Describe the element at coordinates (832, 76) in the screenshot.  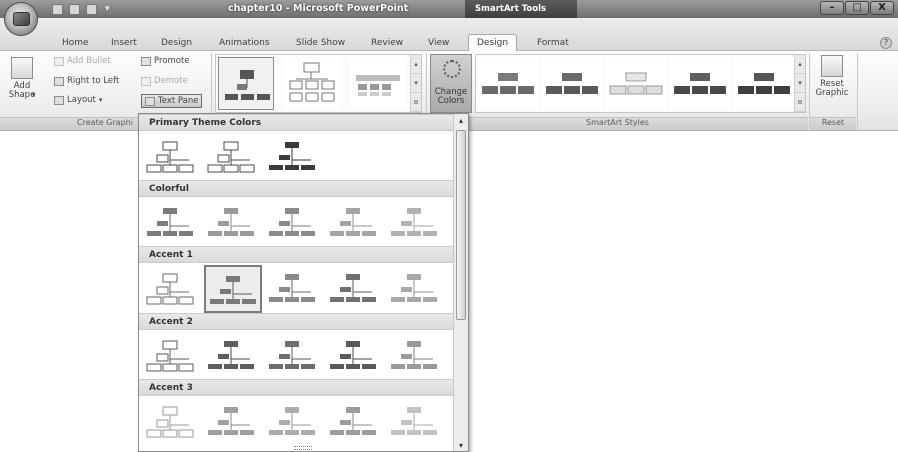
I see `reset-graphic-button: Reset Graphic` at that location.